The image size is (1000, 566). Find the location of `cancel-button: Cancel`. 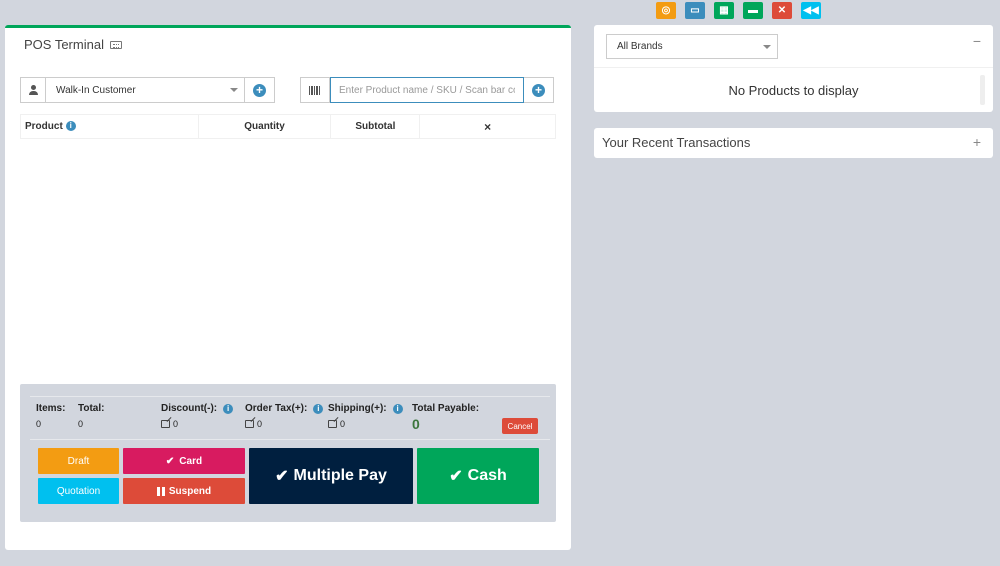

cancel-button: Cancel is located at coordinates (520, 426).